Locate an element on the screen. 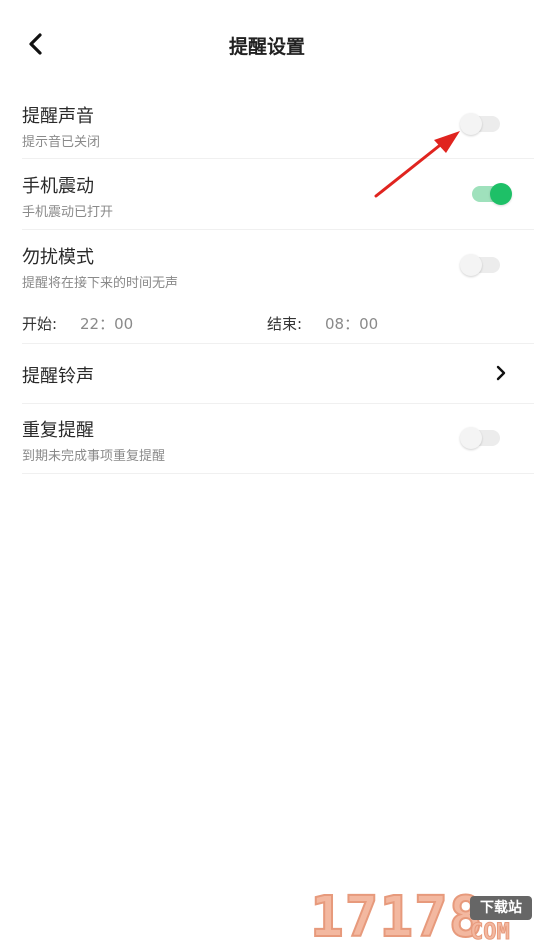  setting-sound-subtitle: 提示音已关闭 is located at coordinates (61, 142).